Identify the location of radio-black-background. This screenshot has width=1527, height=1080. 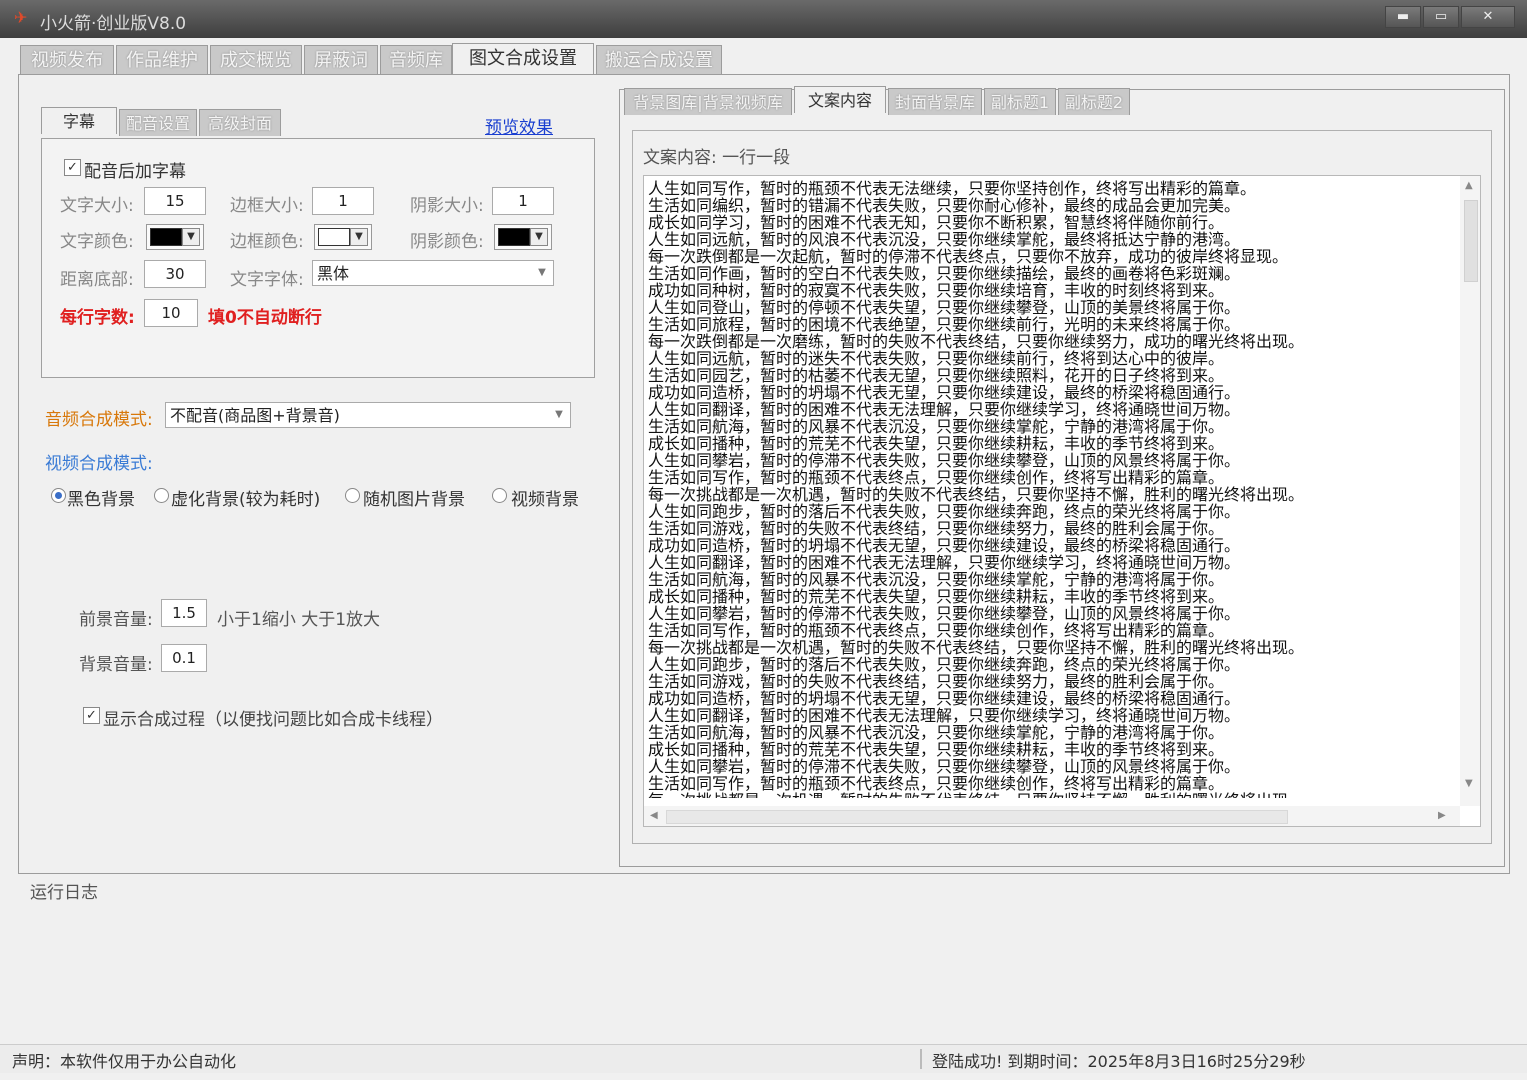
(58, 495).